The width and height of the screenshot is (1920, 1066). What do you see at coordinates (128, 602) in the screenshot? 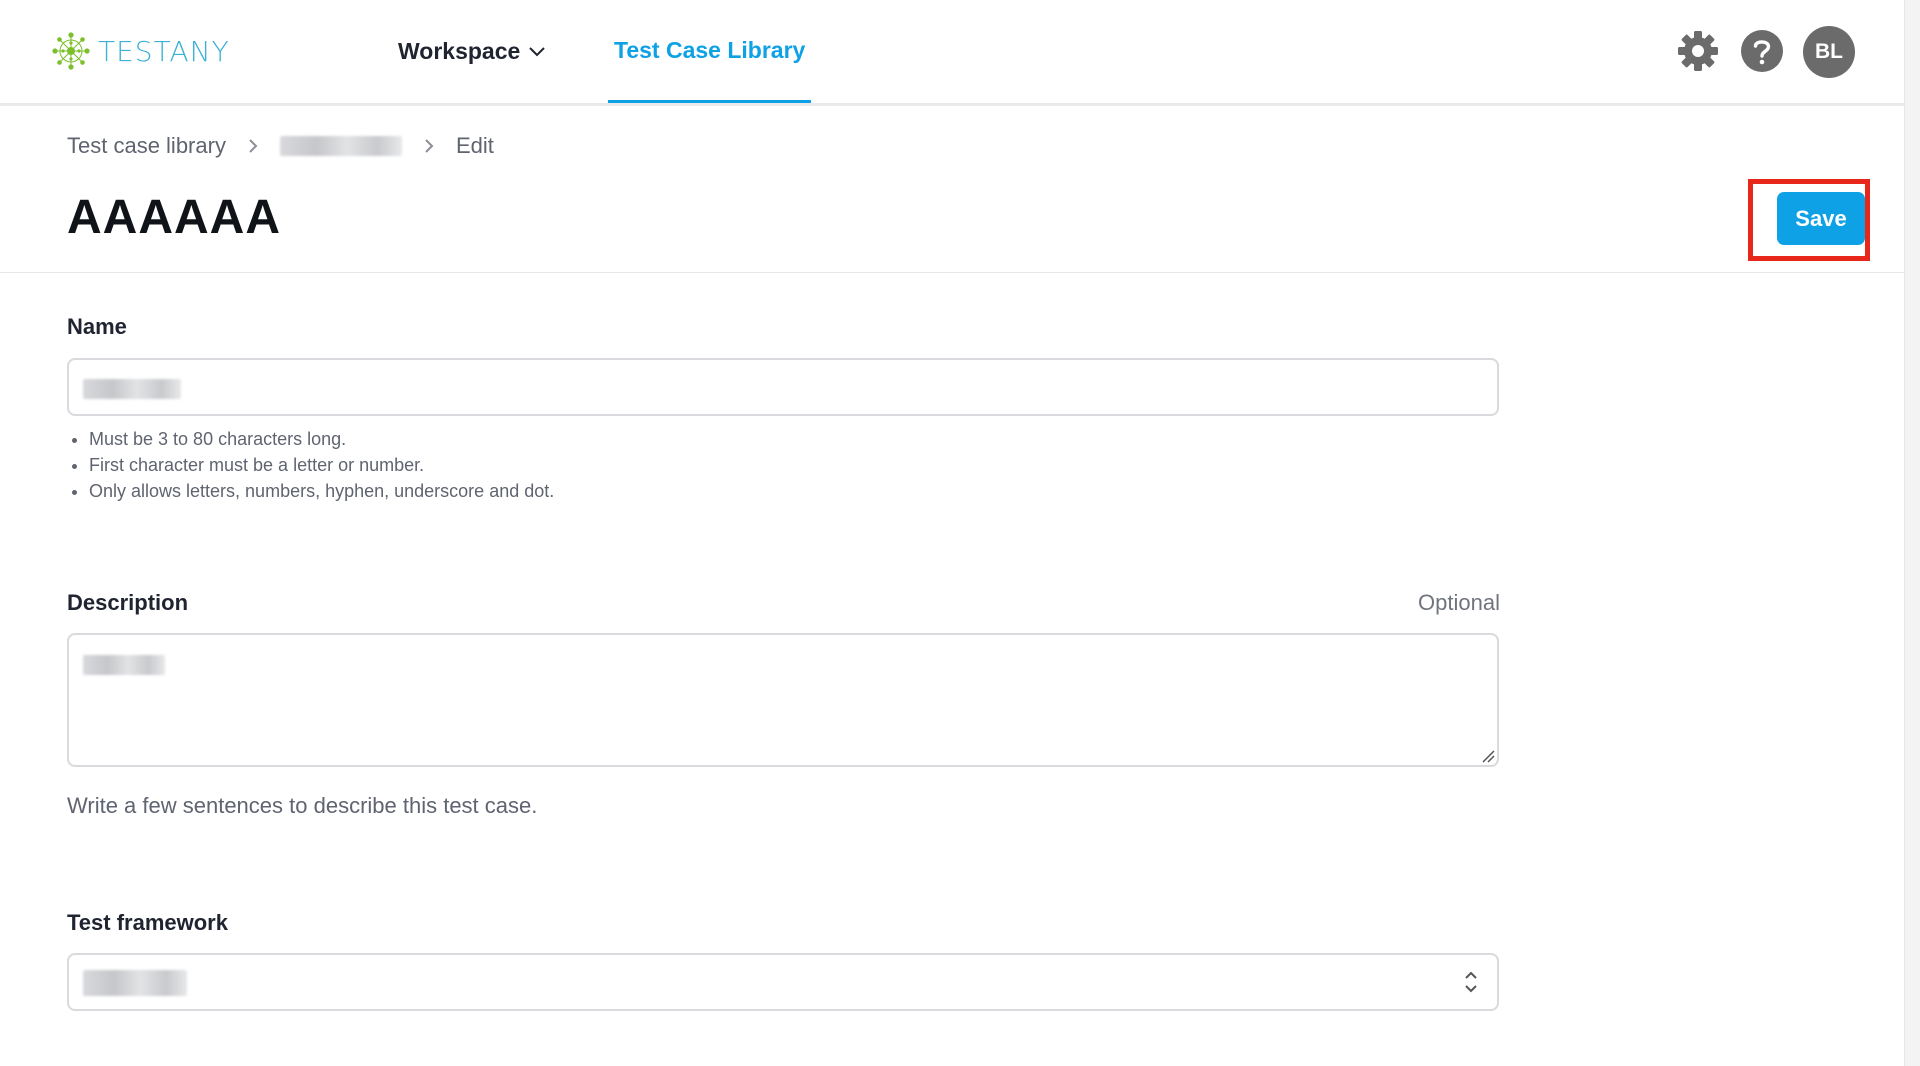
I see `description-label: Description` at bounding box center [128, 602].